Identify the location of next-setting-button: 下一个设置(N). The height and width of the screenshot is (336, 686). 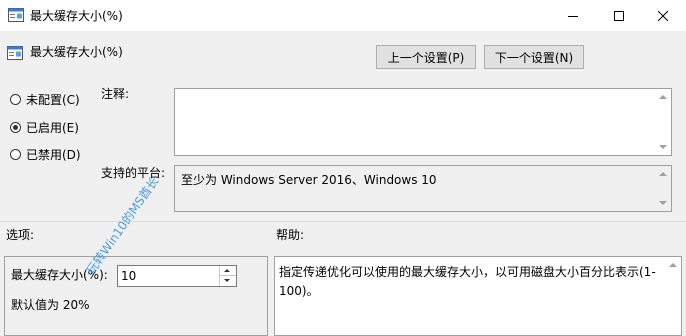
(534, 57).